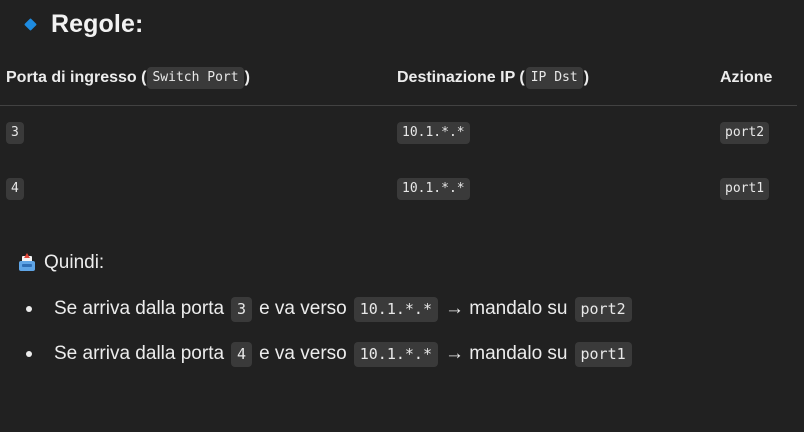 The height and width of the screenshot is (432, 804). I want to click on header-ip-dst: Destinazione IP ( IP Dst ), so click(493, 78).